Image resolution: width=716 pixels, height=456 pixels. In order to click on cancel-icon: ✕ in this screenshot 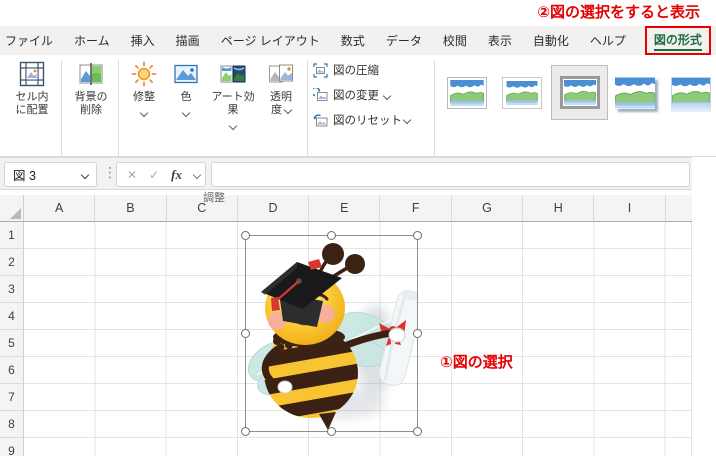, I will do `click(132, 175)`.